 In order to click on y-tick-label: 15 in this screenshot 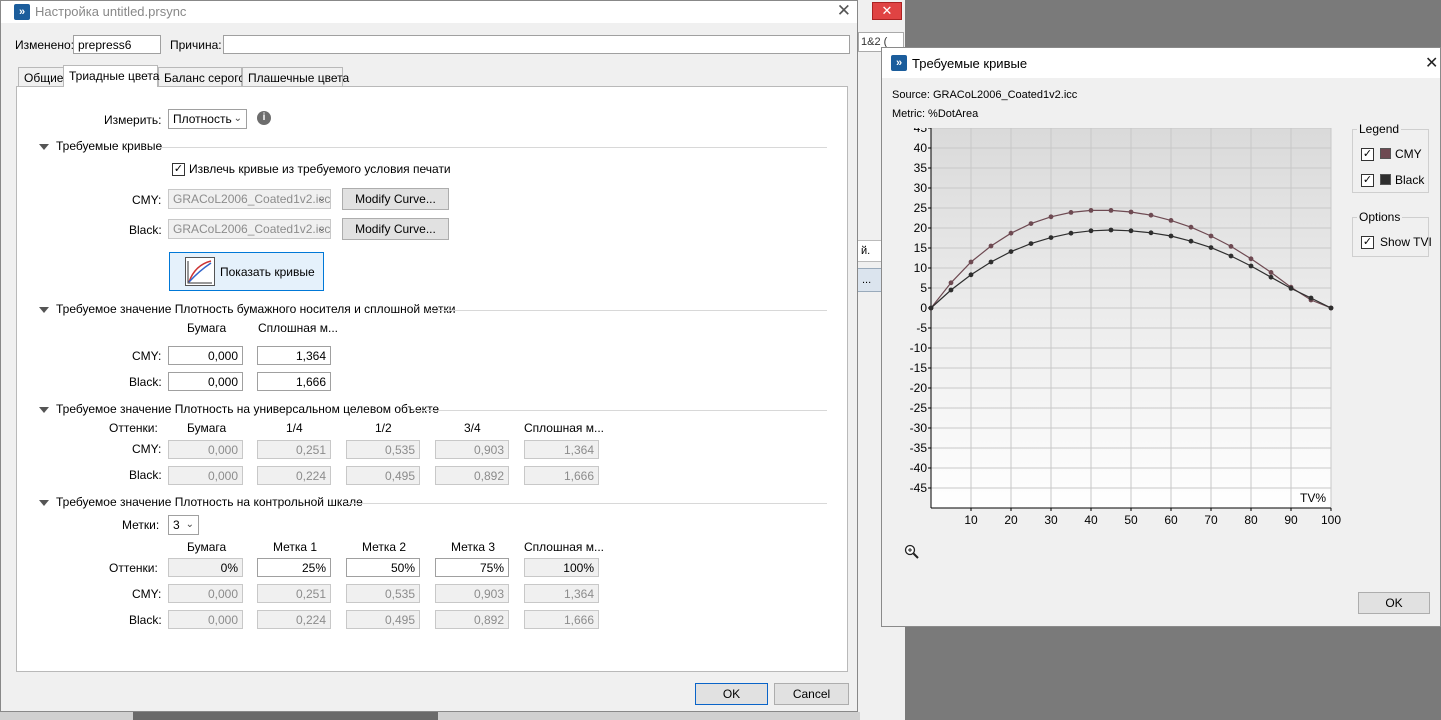, I will do `click(921, 248)`.